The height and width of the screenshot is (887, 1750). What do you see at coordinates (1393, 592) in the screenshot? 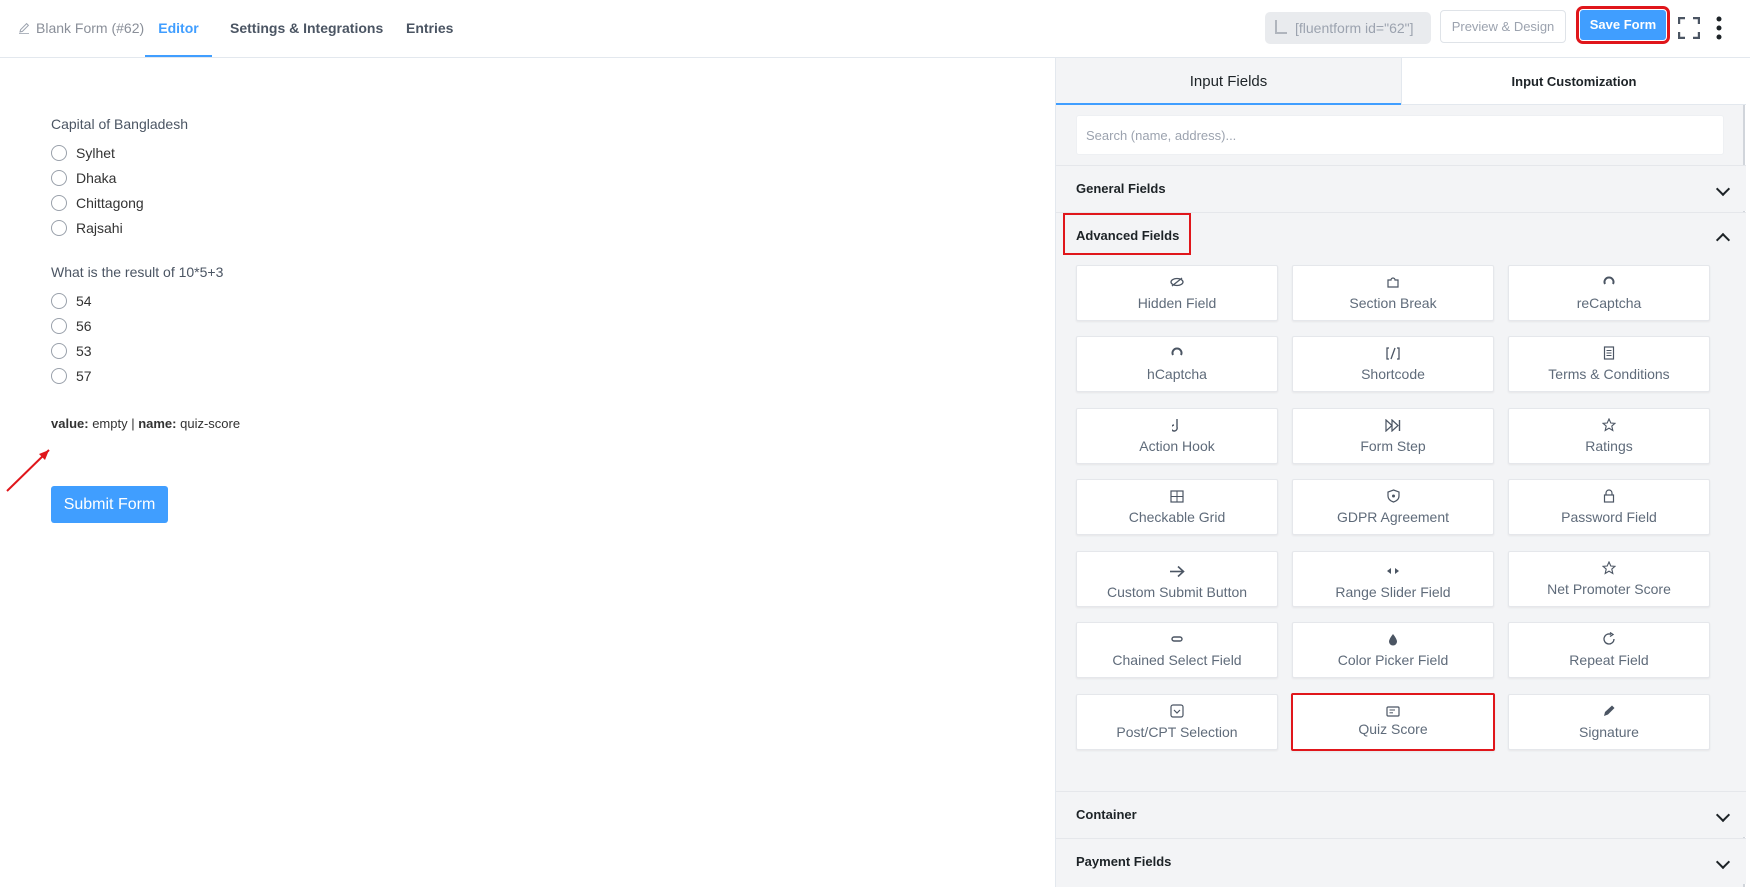
I see `field-label: Range Slider Field` at bounding box center [1393, 592].